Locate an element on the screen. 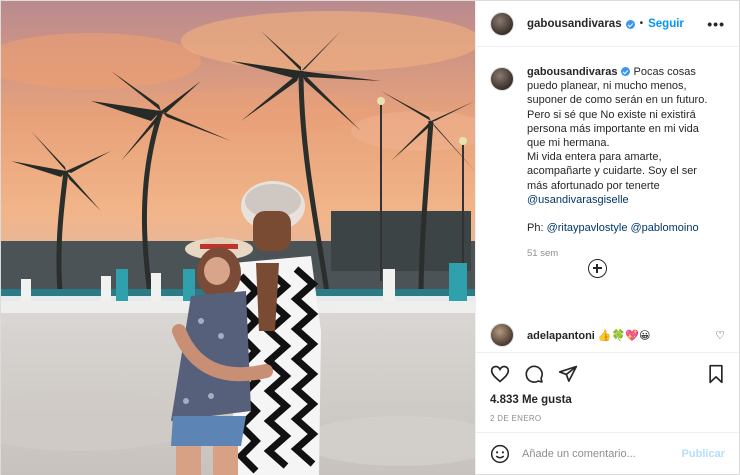 The image size is (740, 475). caption-line: más afortunado por tenerte is located at coordinates (593, 185).